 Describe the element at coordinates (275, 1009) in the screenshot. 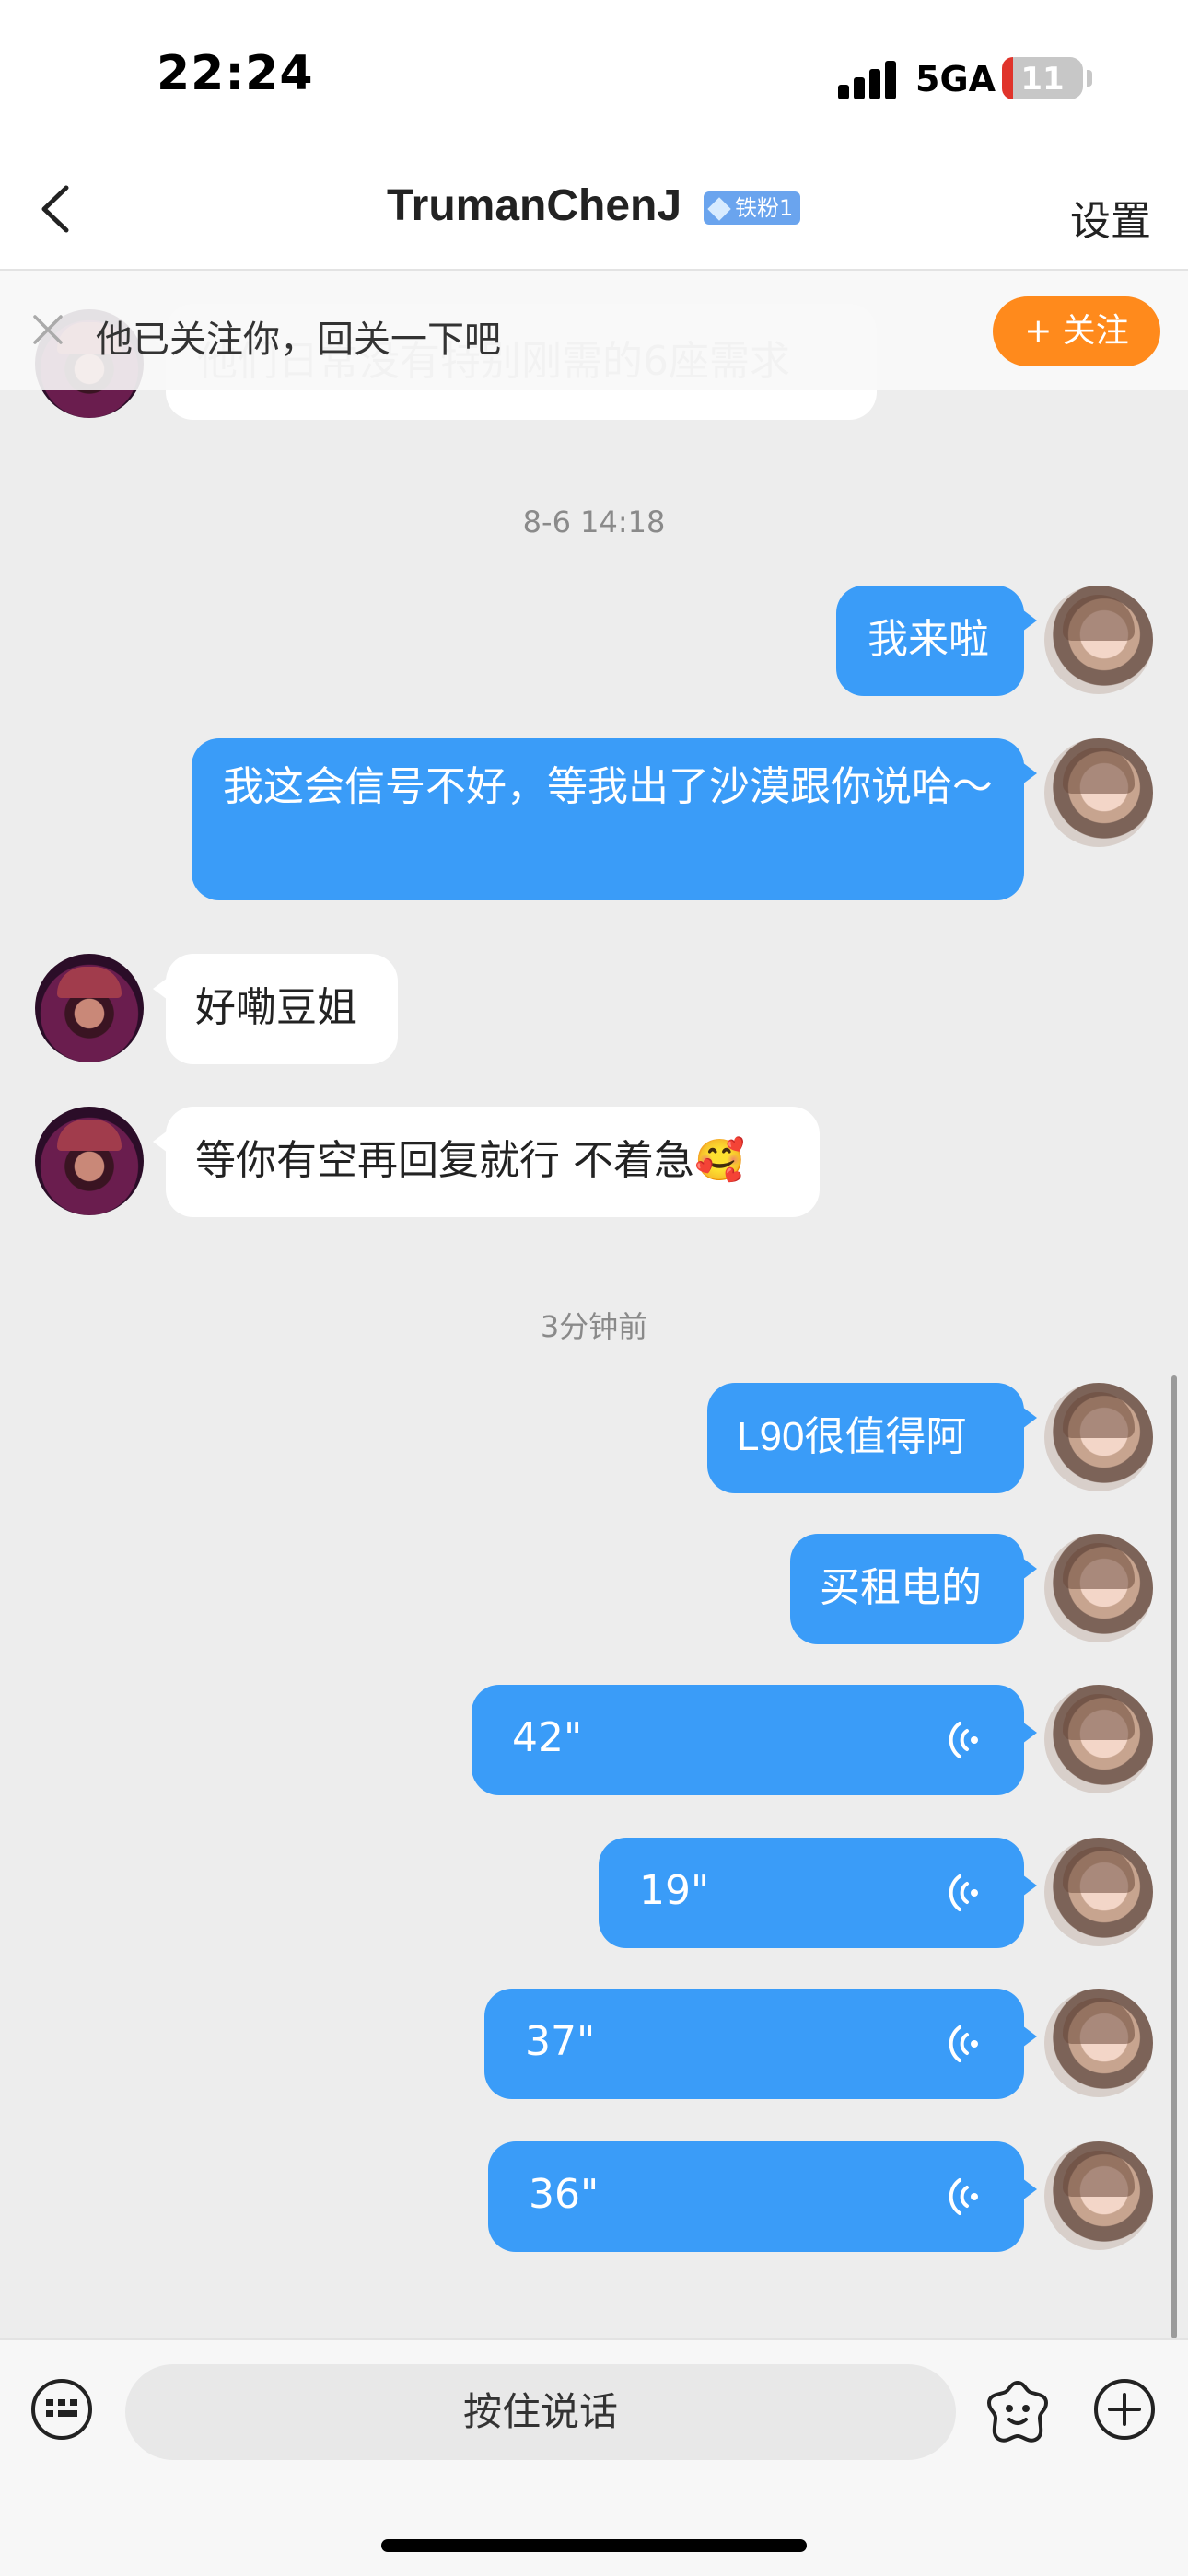

I see `message-bubble-other: 好嘞豆姐` at that location.